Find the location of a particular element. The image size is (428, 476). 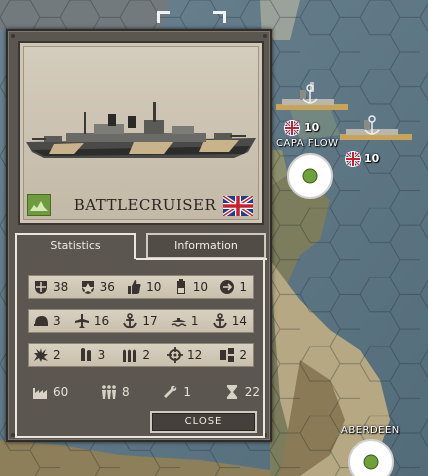

naval-defense-icon is located at coordinates (219, 321).